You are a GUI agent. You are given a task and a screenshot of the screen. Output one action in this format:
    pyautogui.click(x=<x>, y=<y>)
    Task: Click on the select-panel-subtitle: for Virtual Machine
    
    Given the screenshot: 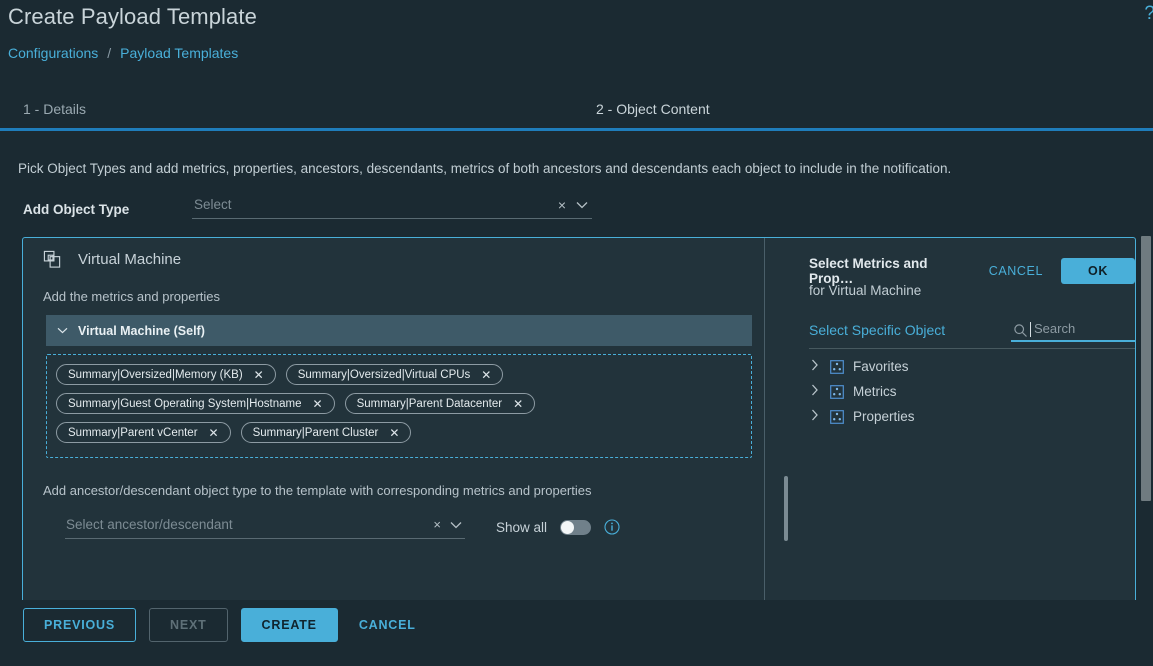 What is the action you would take?
    pyautogui.click(x=865, y=290)
    